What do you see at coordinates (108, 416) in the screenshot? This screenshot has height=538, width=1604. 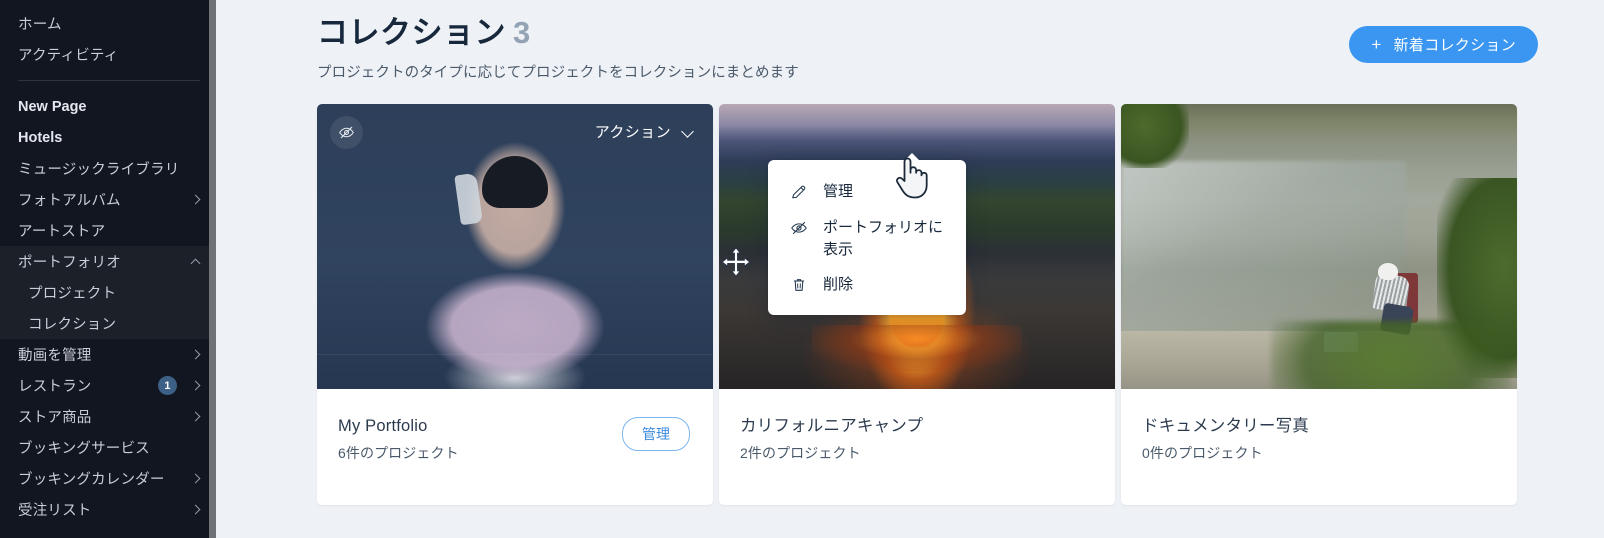 I see `sidebar-item-13: ストア商品` at bounding box center [108, 416].